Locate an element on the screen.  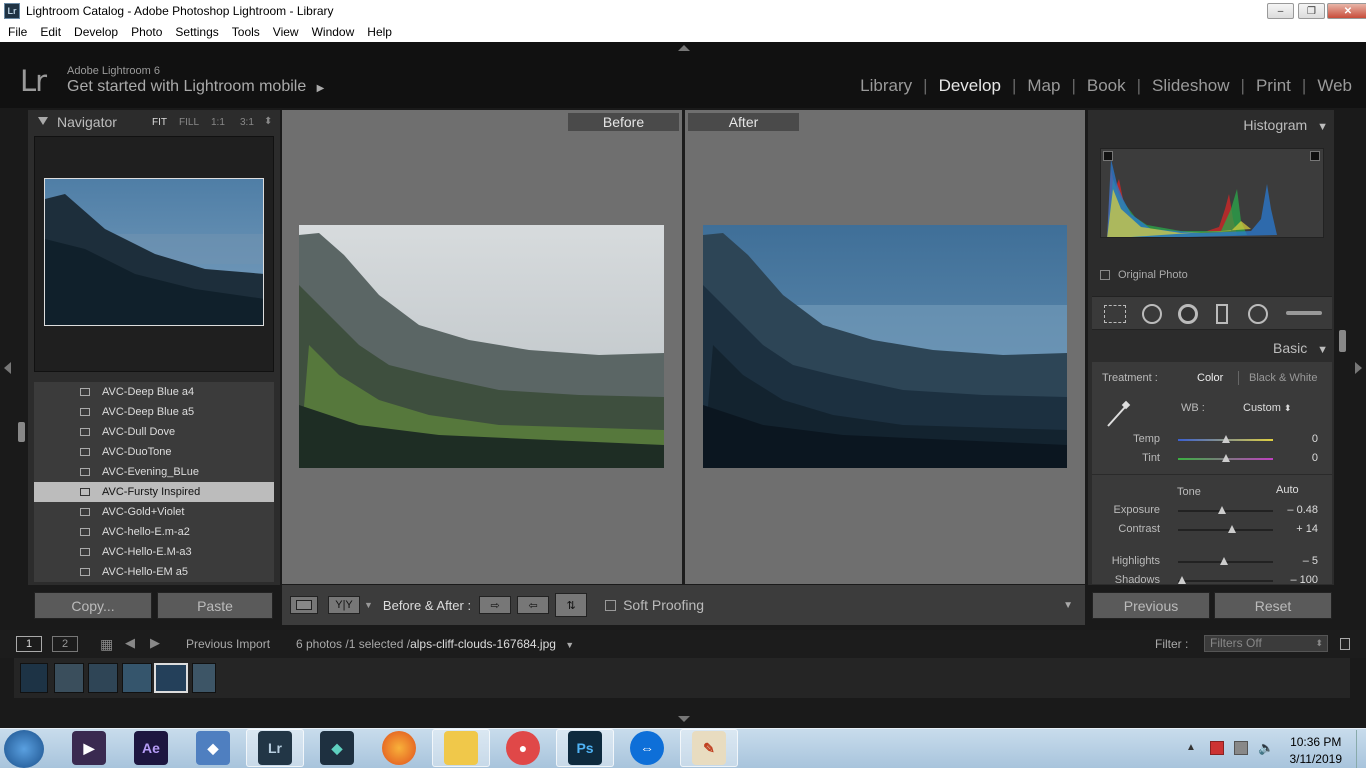
zoom-stepper-icon: ⬍ is located at coordinates (268, 121).